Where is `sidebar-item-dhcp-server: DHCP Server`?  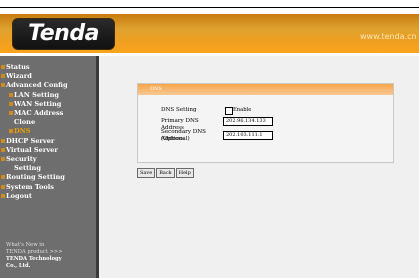 sidebar-item-dhcp-server: DHCP Server is located at coordinates (48, 141).